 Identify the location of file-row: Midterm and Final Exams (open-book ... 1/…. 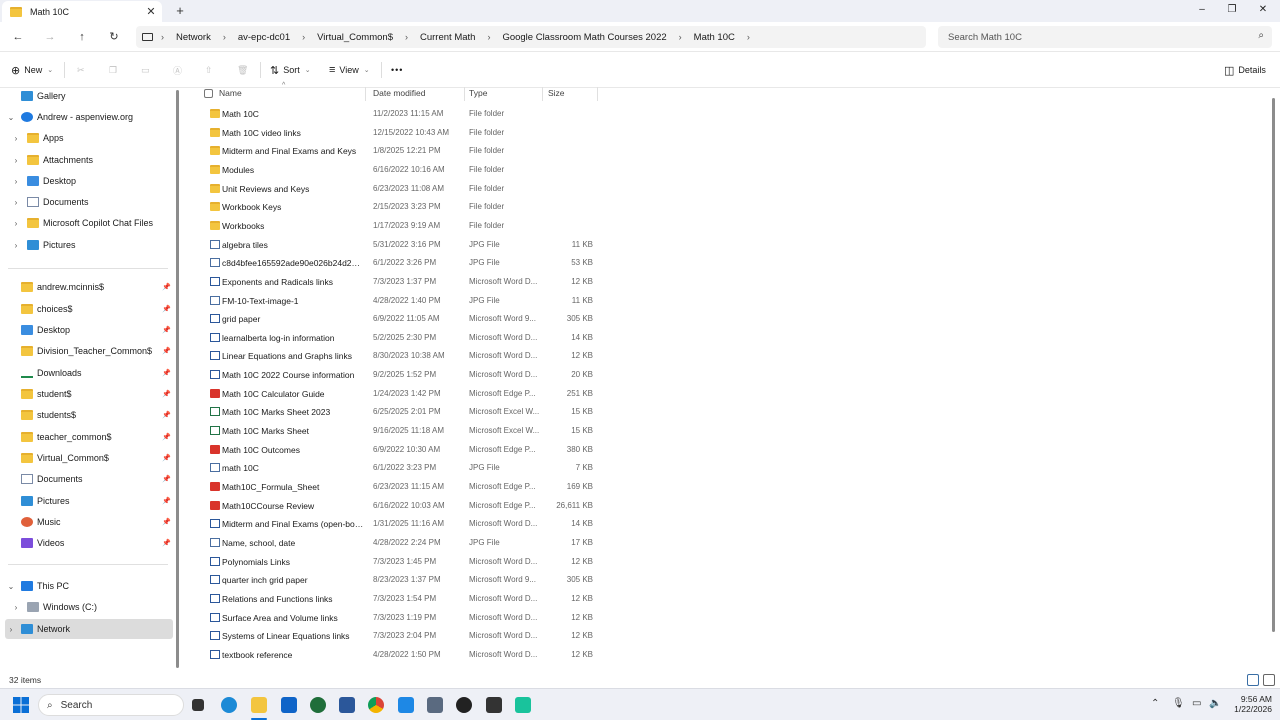
(395, 524).